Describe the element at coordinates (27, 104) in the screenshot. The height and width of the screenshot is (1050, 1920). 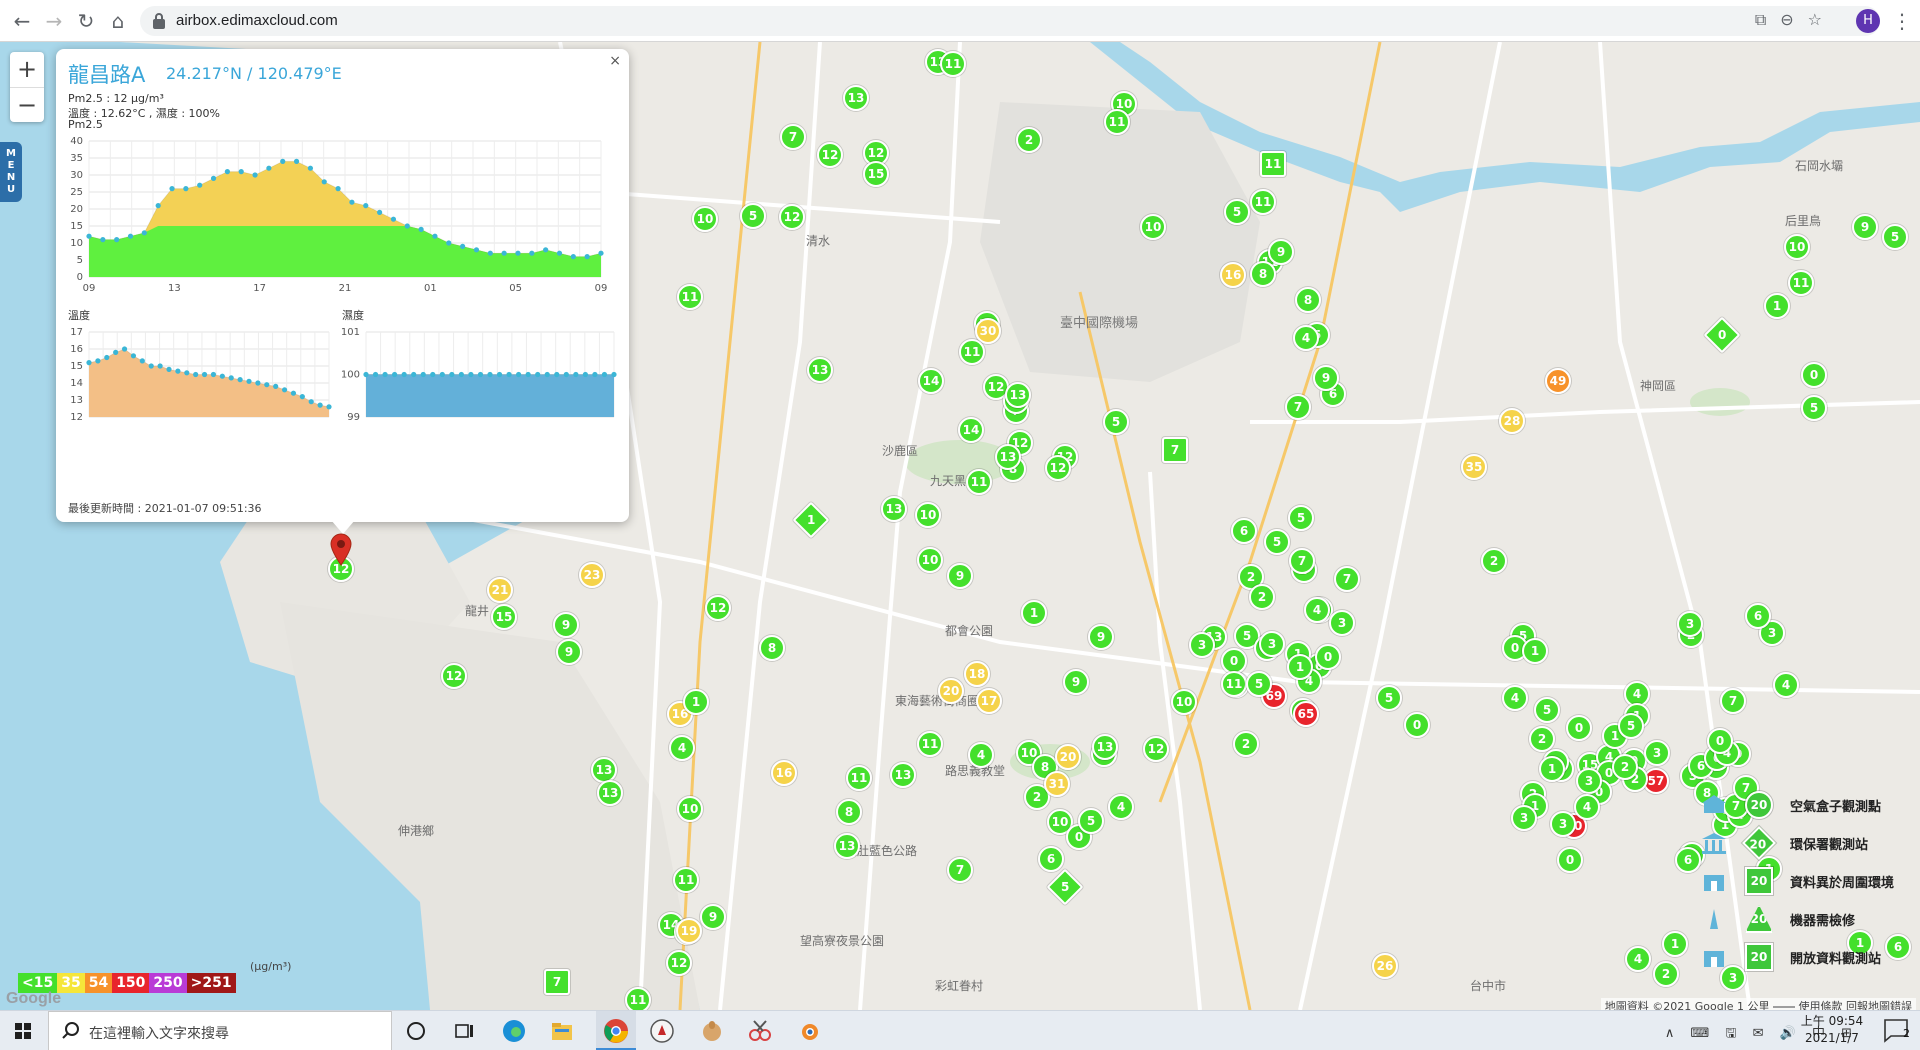
I see `zoom-out-button: −` at that location.